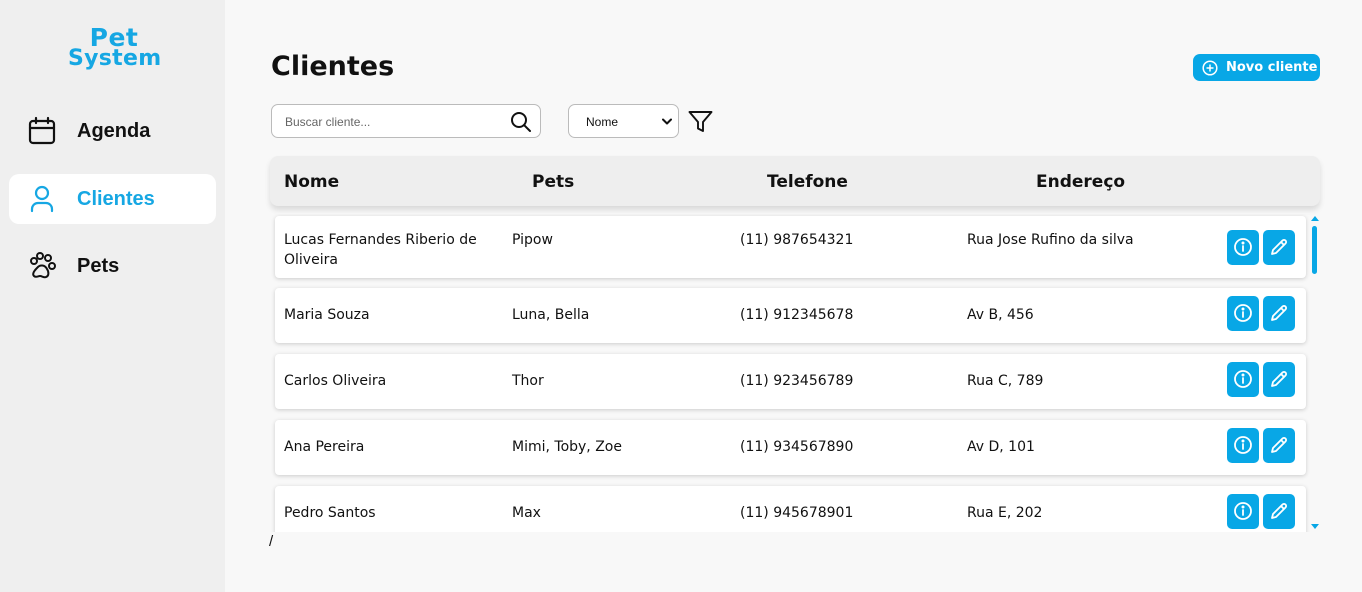 Image resolution: width=1362 pixels, height=592 pixels. Describe the element at coordinates (1315, 373) in the screenshot. I see `table-scrollbar` at that location.